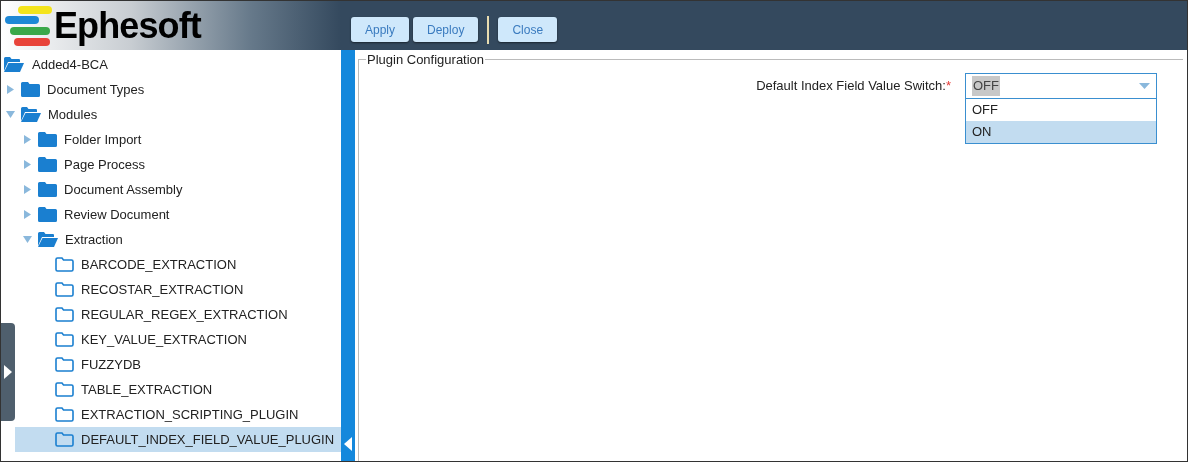 This screenshot has height=462, width=1188. What do you see at coordinates (171, 89) in the screenshot?
I see `tree-item: Document Types` at bounding box center [171, 89].